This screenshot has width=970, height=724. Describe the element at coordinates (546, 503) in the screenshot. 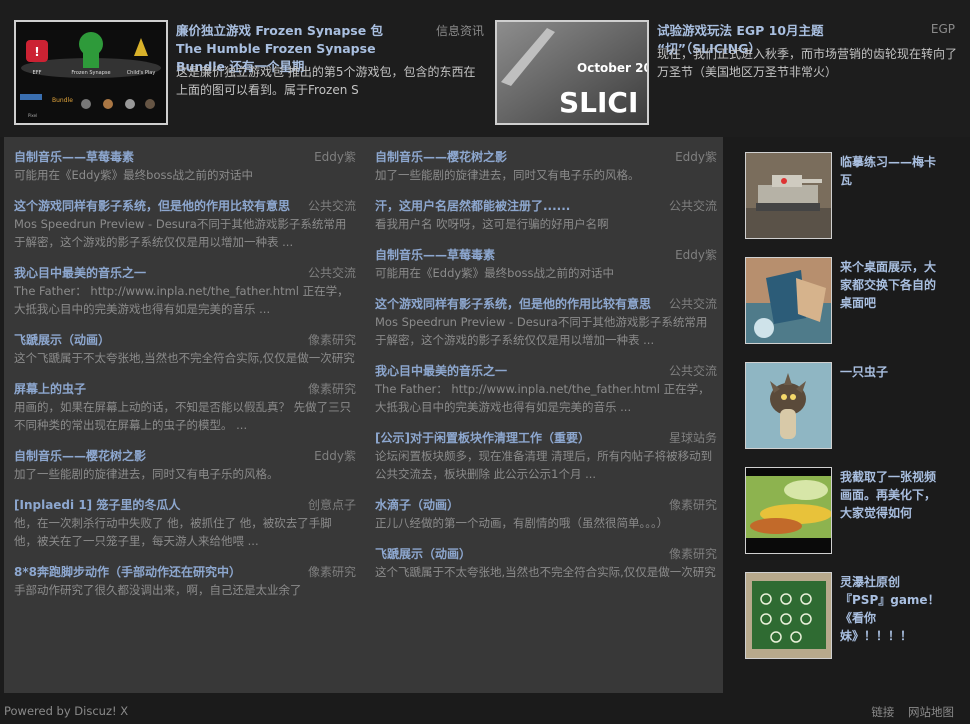

I see `thread-item-header: 水滴子（动画） 像素研究` at that location.